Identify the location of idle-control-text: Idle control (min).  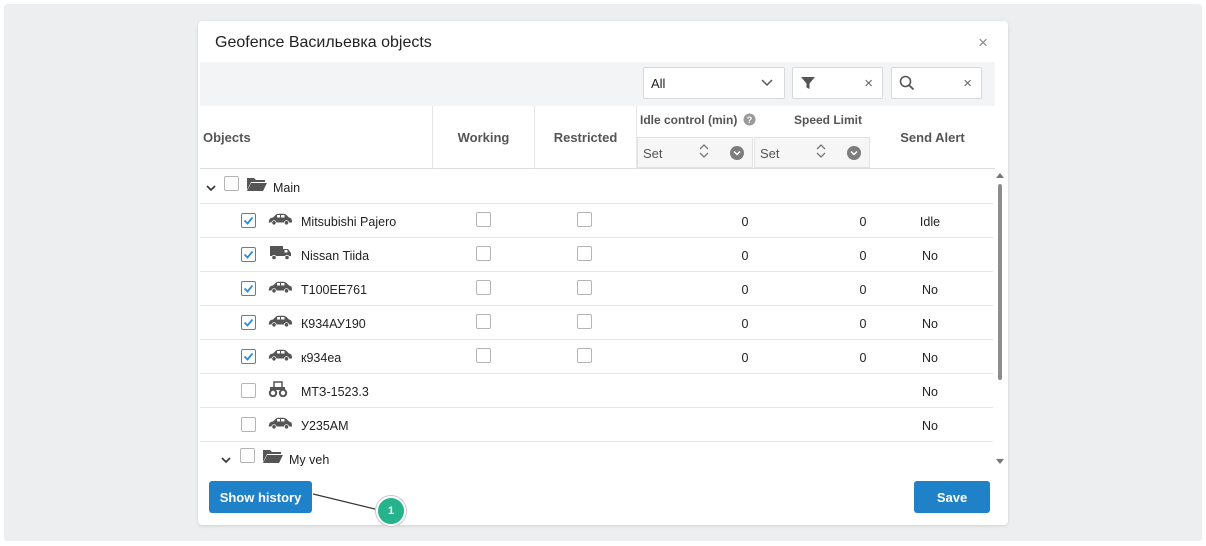
(689, 120).